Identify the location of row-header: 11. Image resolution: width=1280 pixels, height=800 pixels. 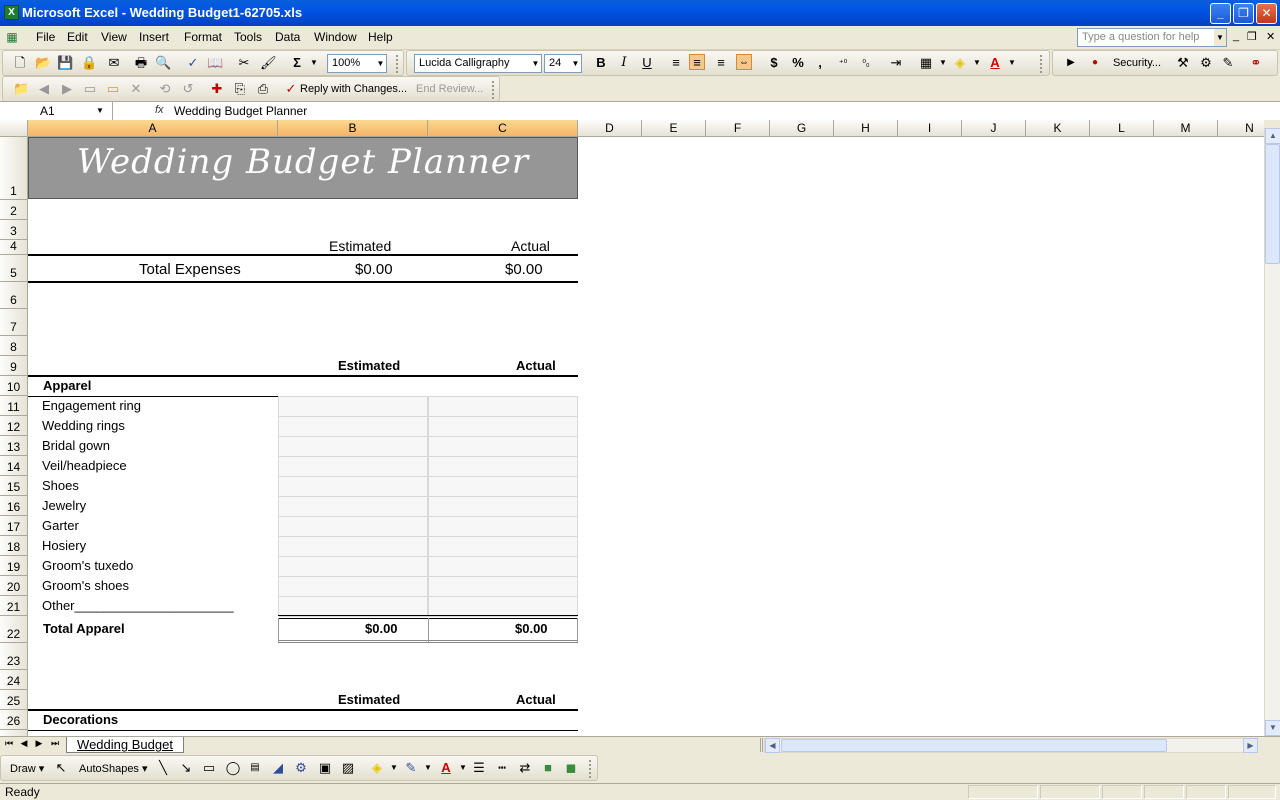
(14, 406).